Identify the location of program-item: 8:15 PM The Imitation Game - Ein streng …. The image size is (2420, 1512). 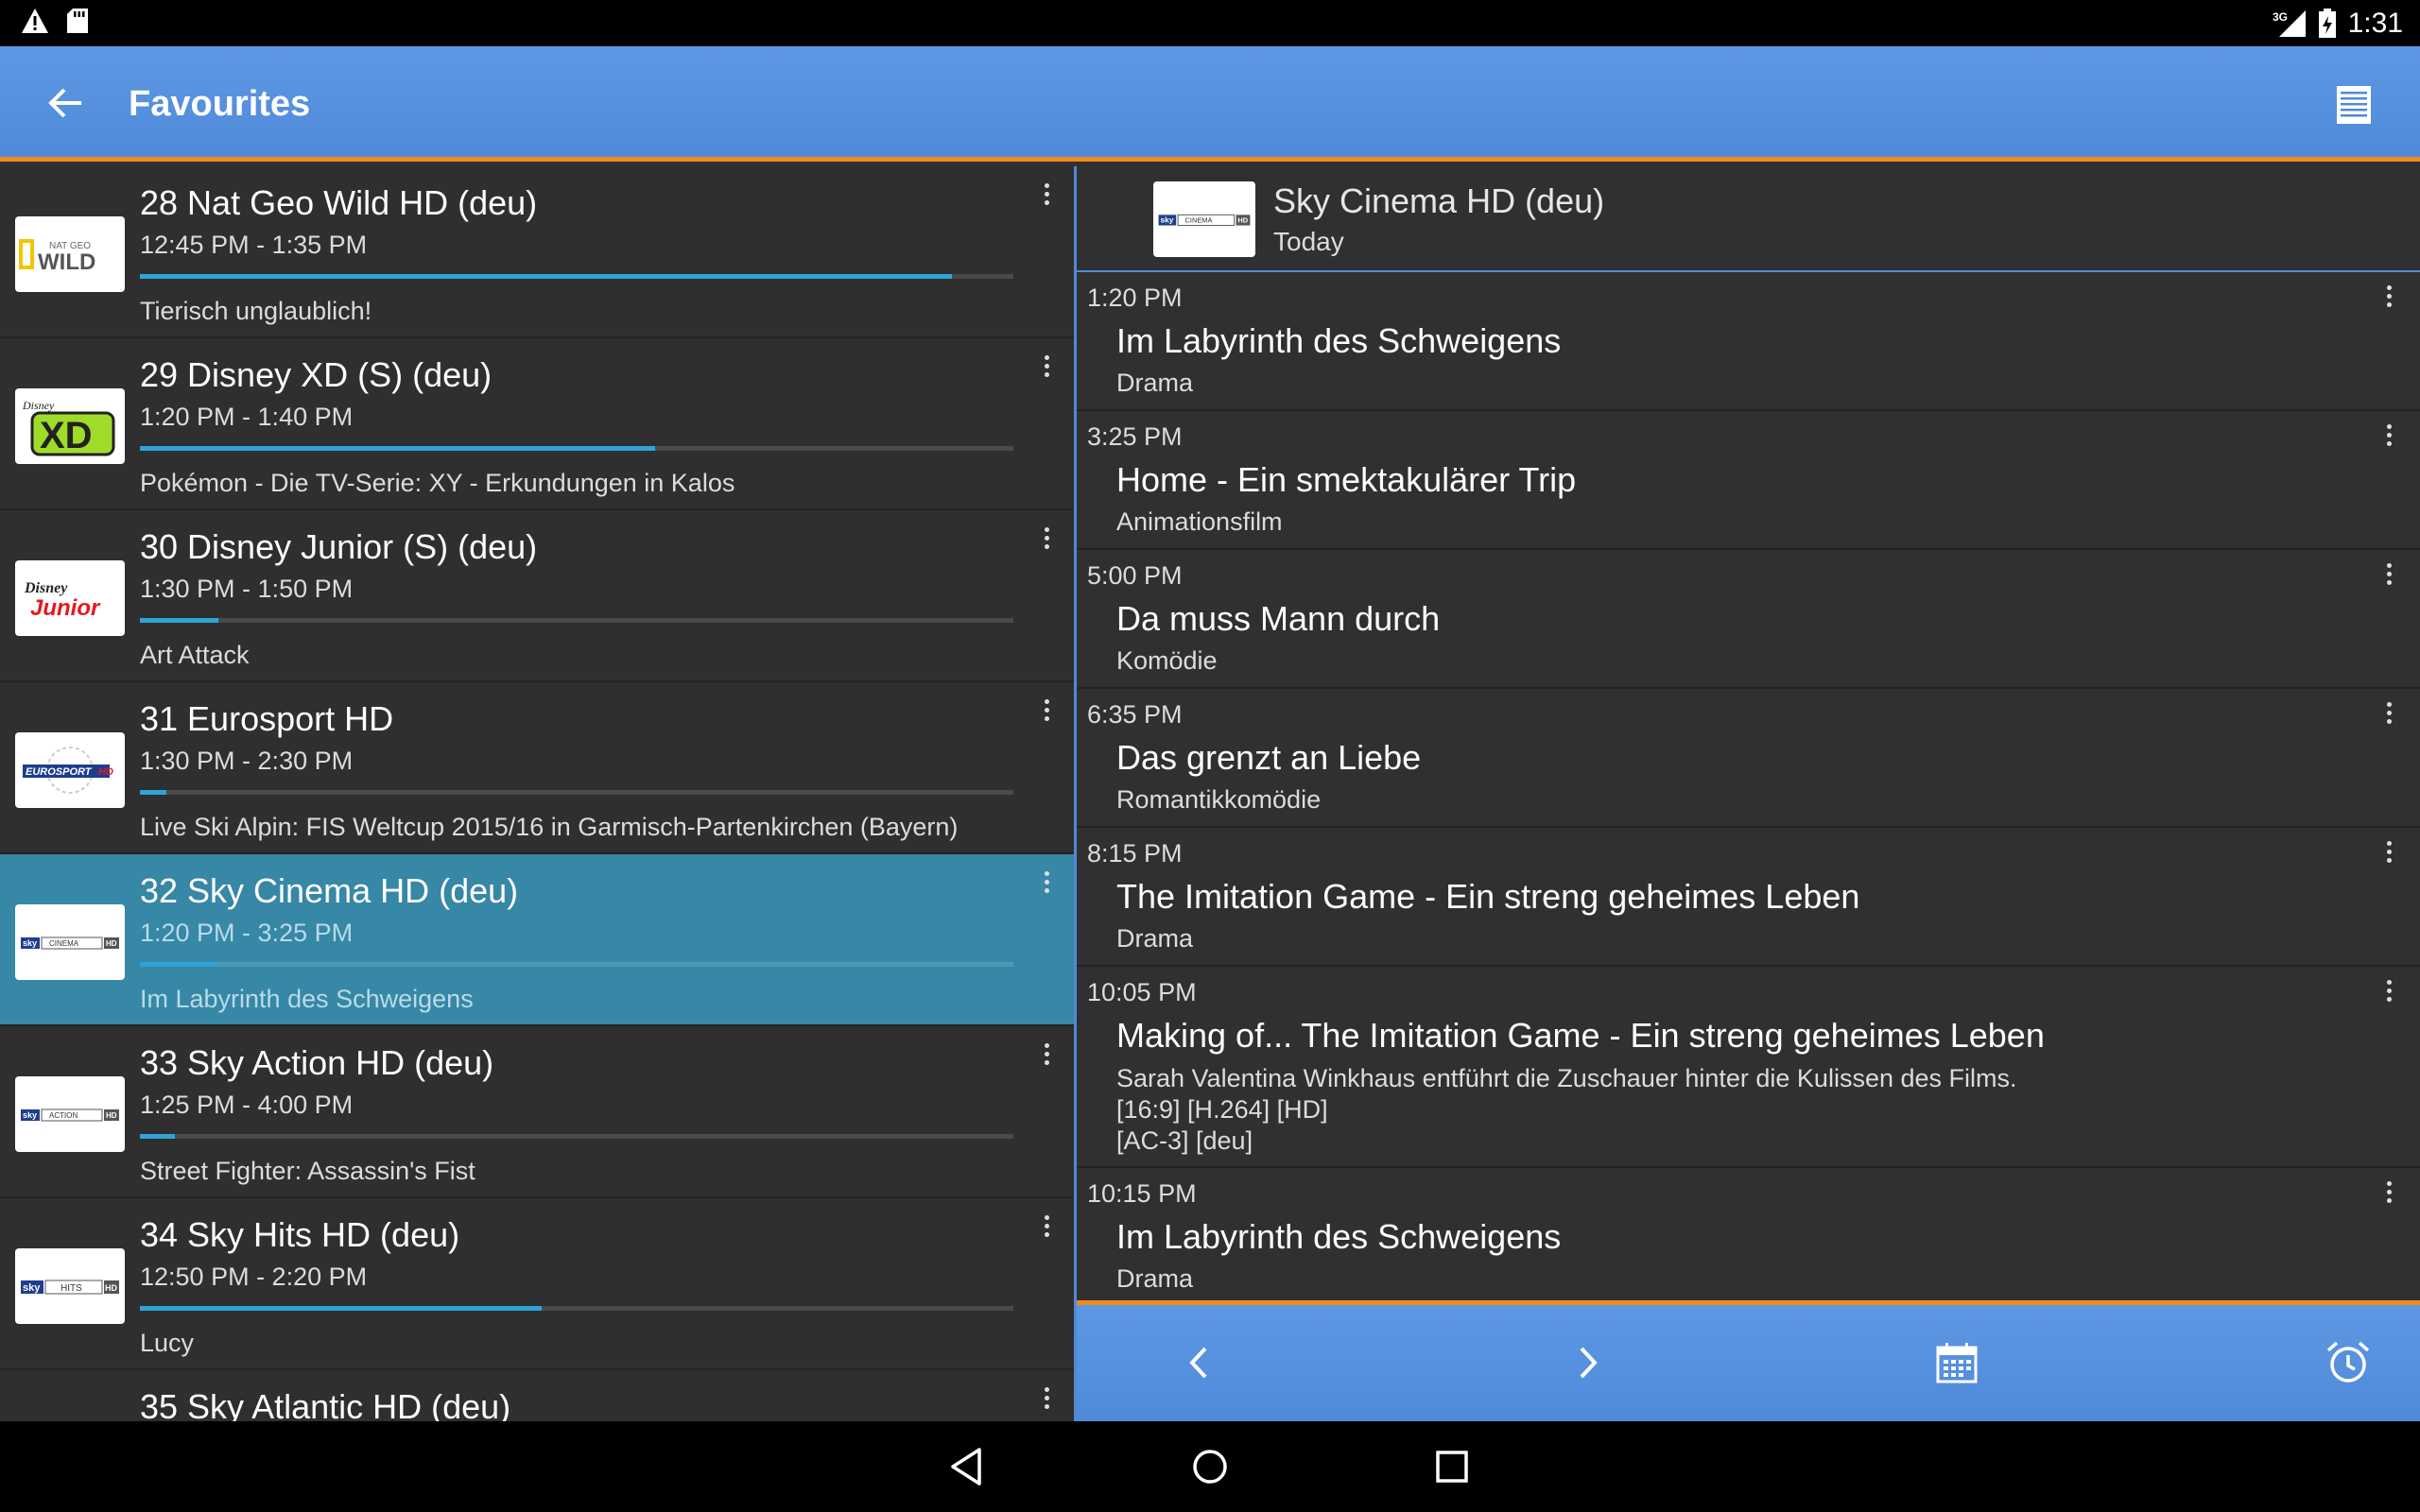
(1748, 897).